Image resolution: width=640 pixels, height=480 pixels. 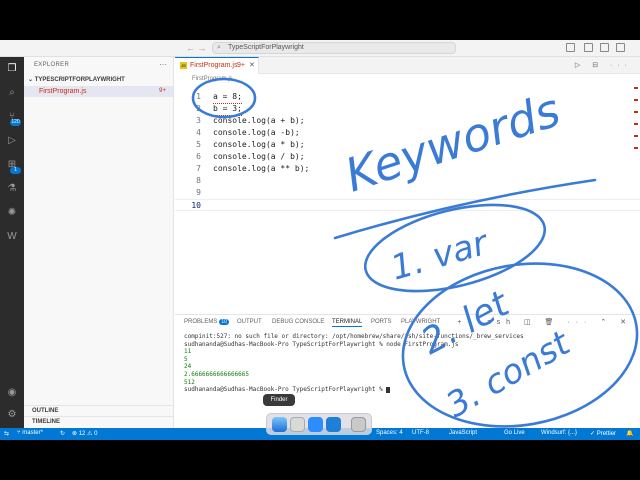 What do you see at coordinates (15, 170) in the screenshot?
I see `extensions-badge: 1` at bounding box center [15, 170].